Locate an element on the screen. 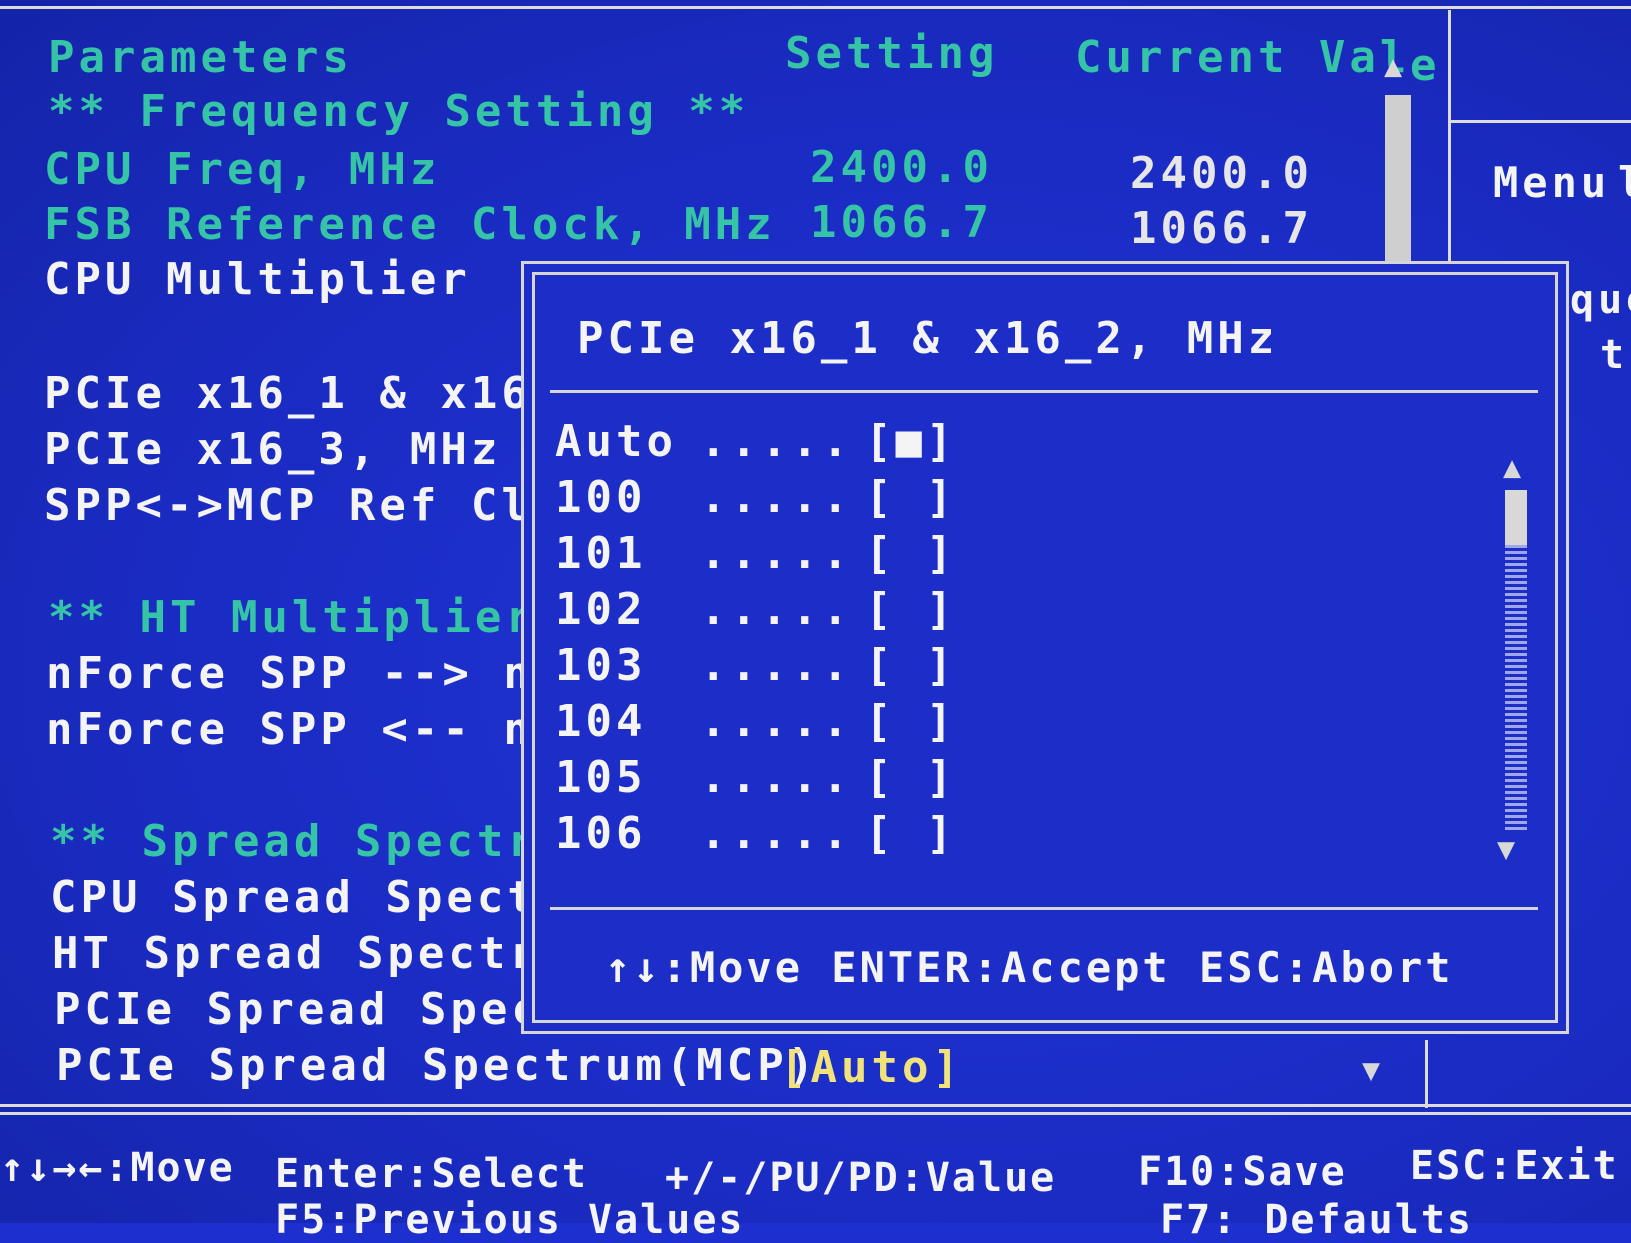 Image resolution: width=1631 pixels, height=1243 pixels. spread-spectrum-section-heading: ** Spread Spectru is located at coordinates (309, 841).